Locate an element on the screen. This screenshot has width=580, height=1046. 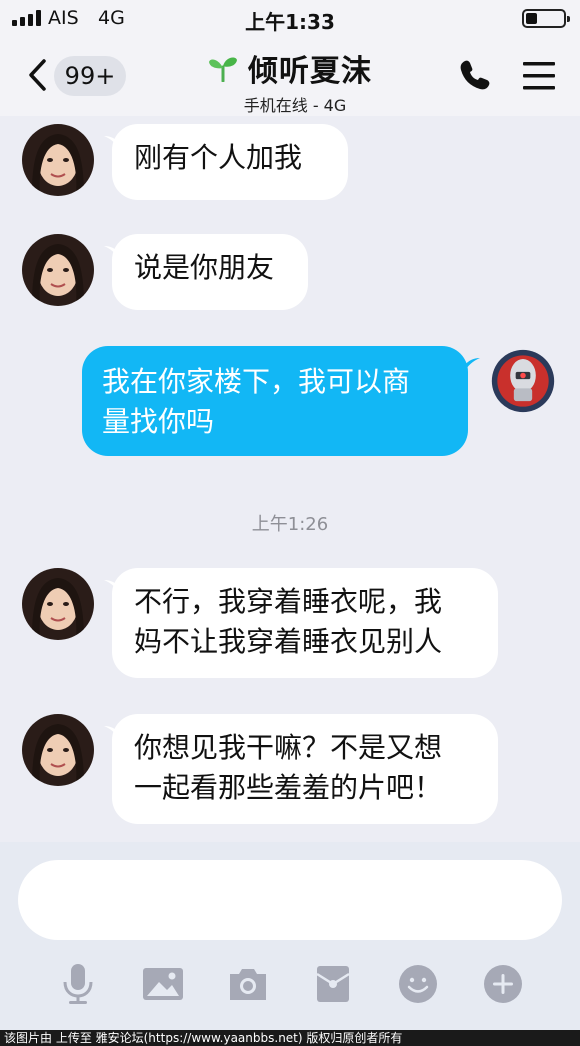
sprout-icon is located at coordinates (223, 69).